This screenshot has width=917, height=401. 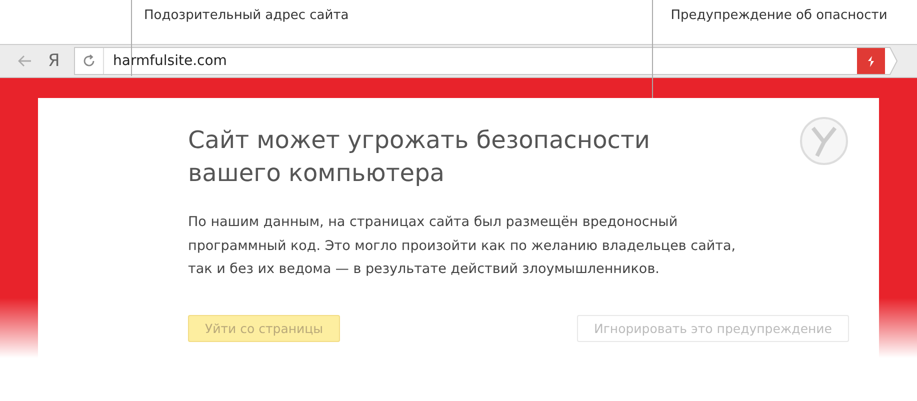 I want to click on address-end-icon, so click(x=892, y=61).